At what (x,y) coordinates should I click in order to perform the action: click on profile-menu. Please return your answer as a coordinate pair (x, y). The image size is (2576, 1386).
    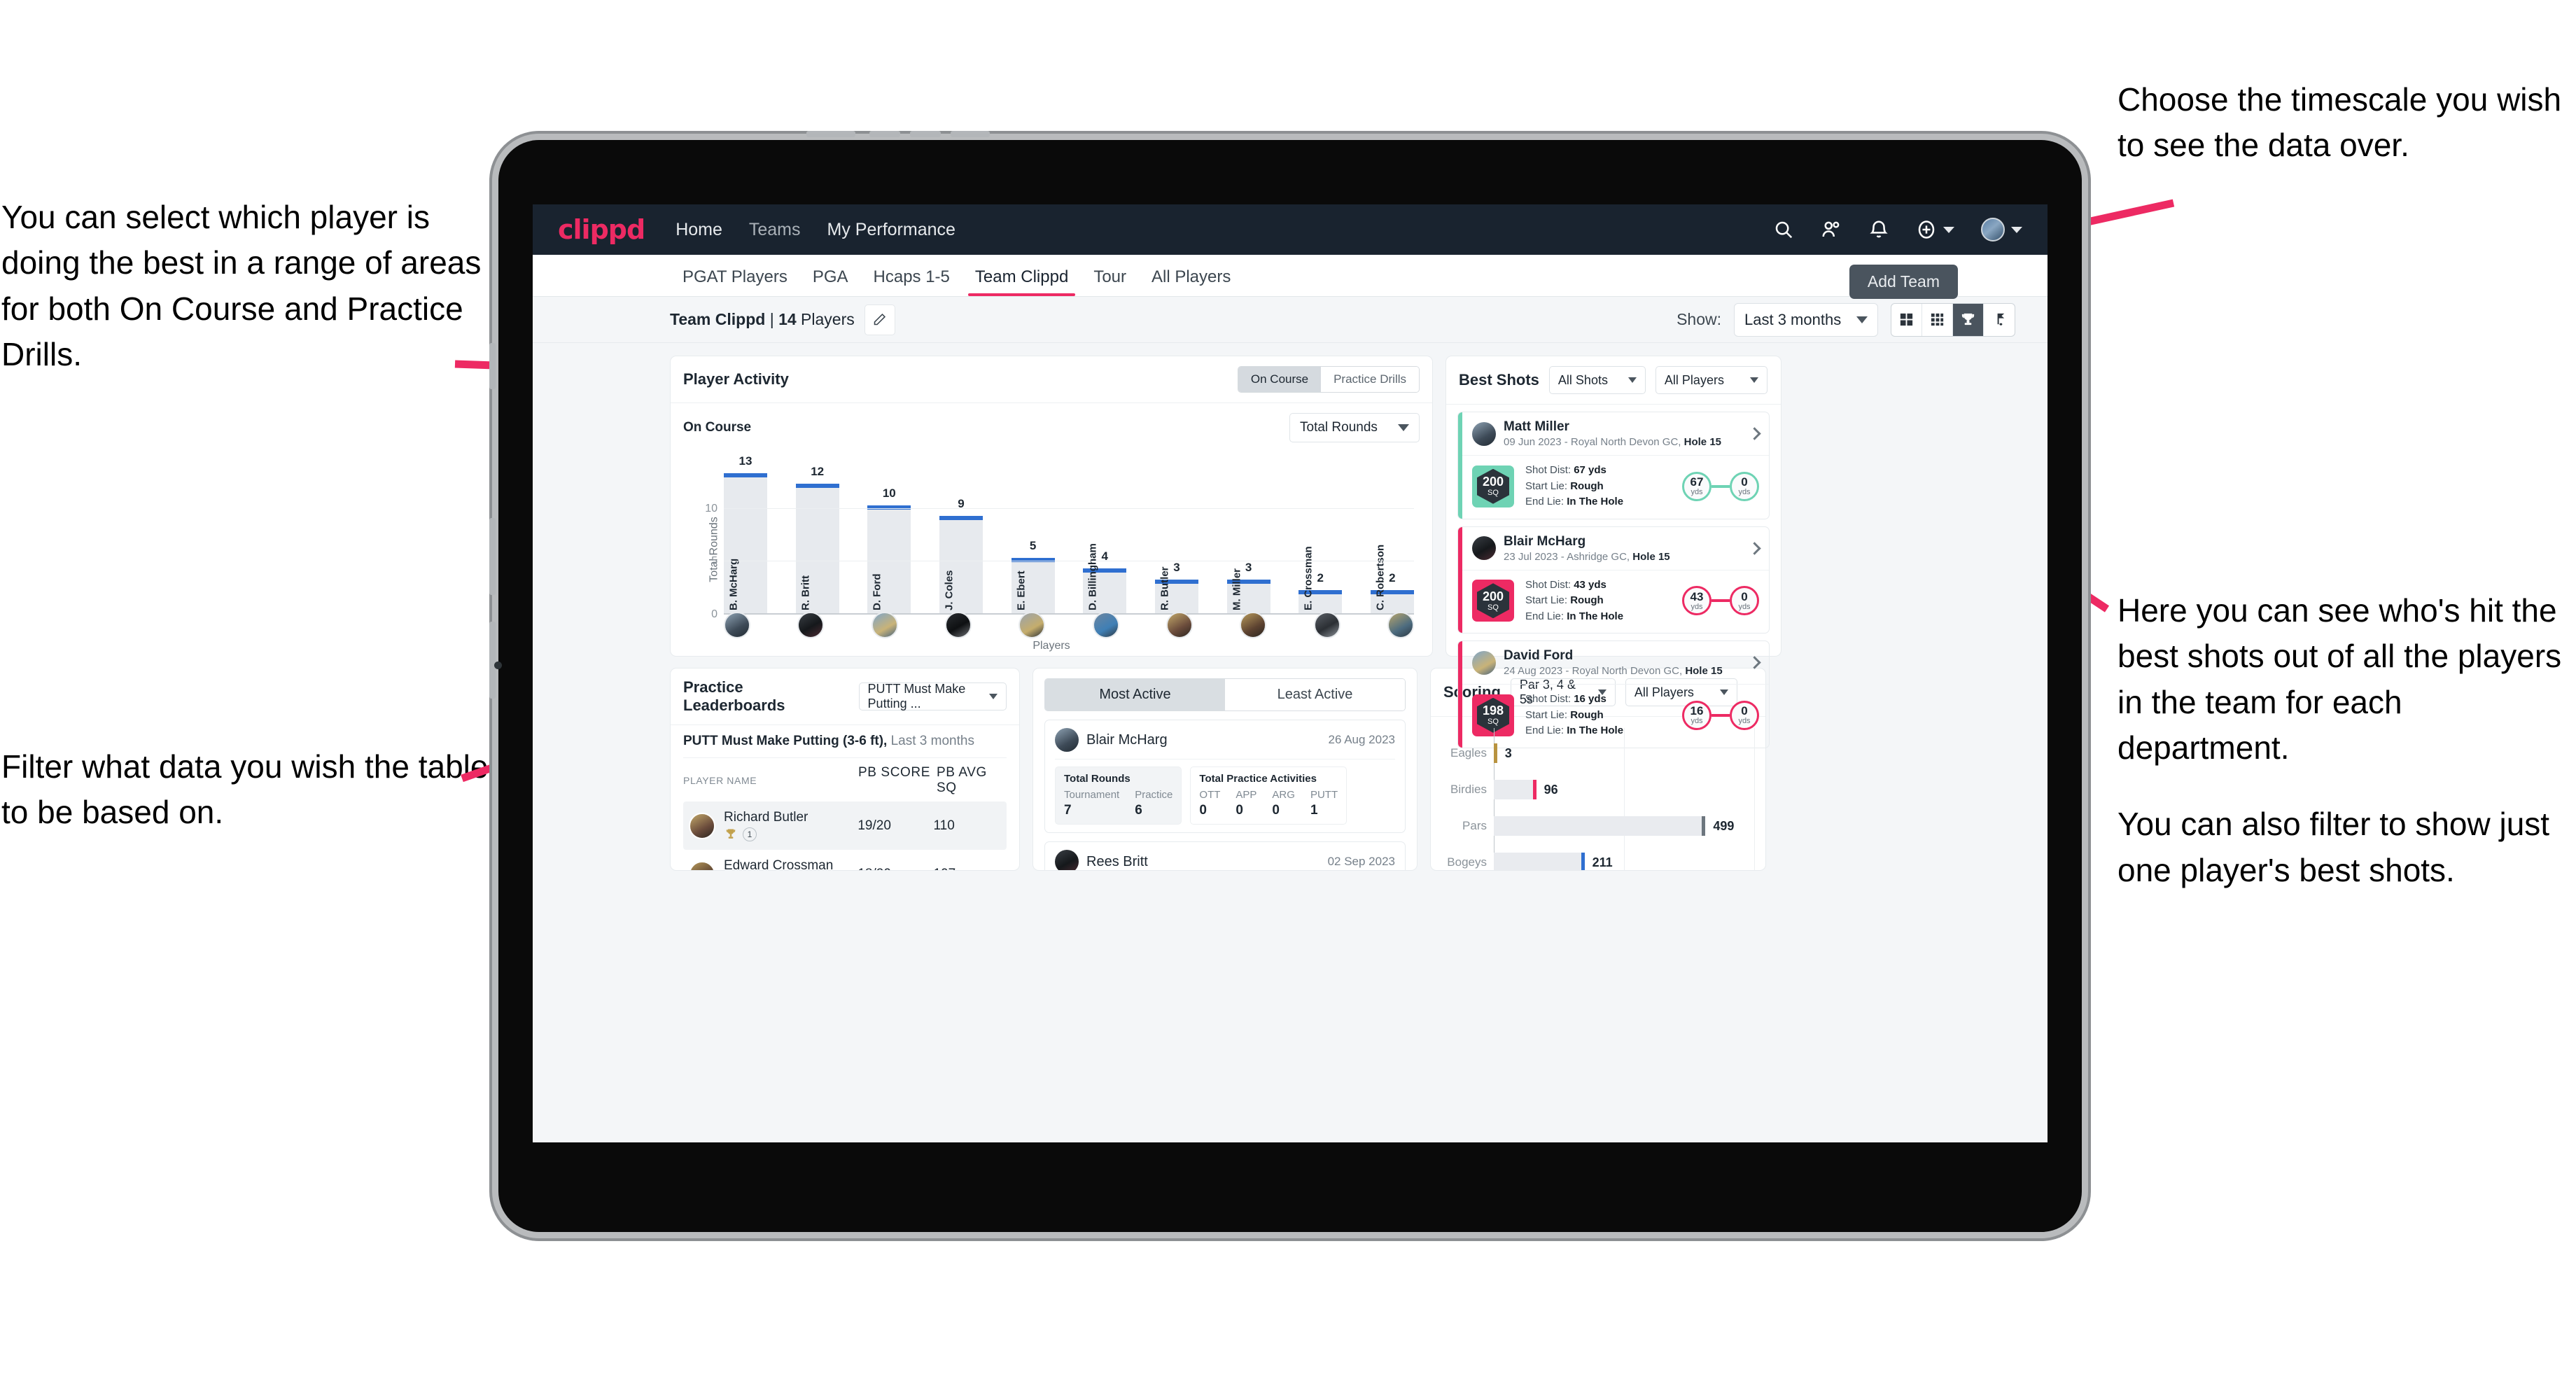
    Looking at the image, I should click on (2001, 229).